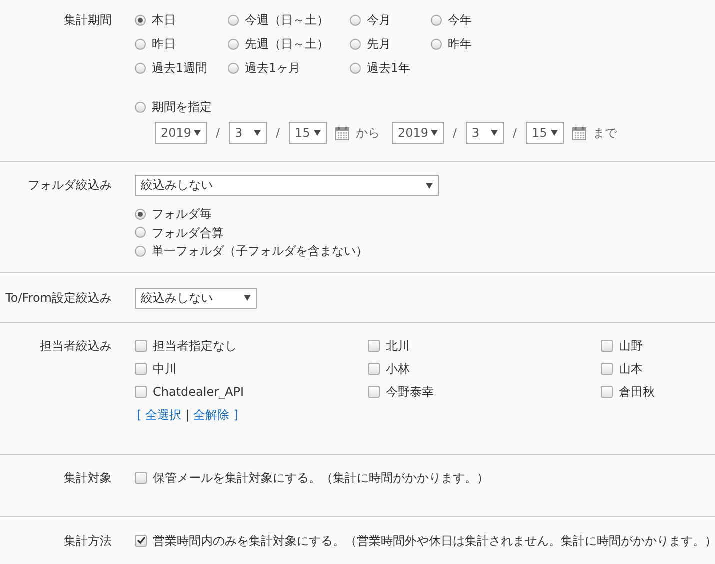 Image resolution: width=715 pixels, height=564 pixels. I want to click on option-label: 昨年, so click(460, 44).